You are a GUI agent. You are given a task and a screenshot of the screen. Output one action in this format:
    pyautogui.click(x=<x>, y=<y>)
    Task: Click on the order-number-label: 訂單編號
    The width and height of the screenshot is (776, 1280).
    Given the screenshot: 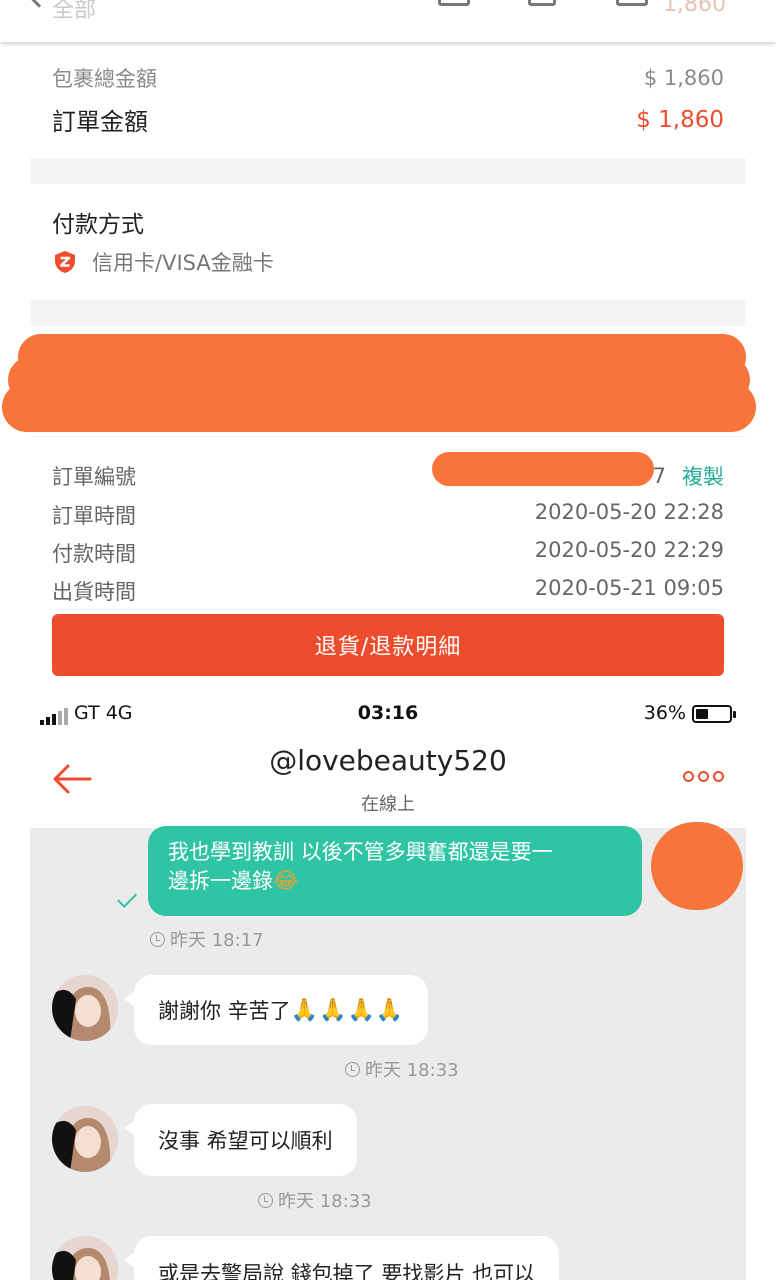 What is the action you would take?
    pyautogui.click(x=94, y=477)
    